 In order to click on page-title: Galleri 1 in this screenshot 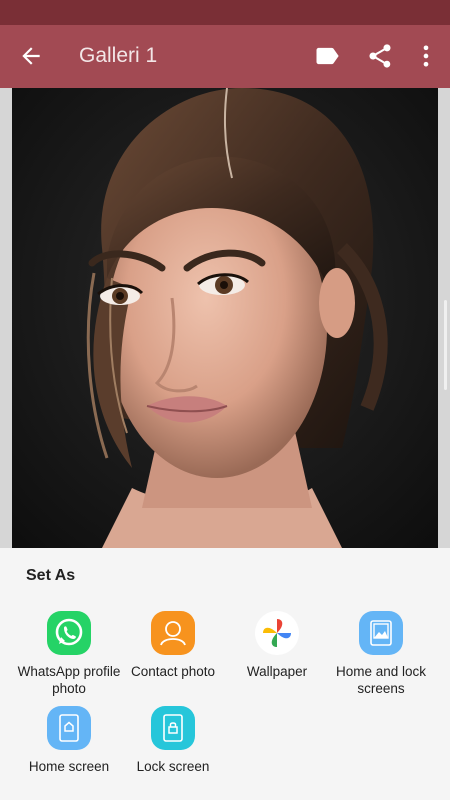, I will do `click(118, 55)`.